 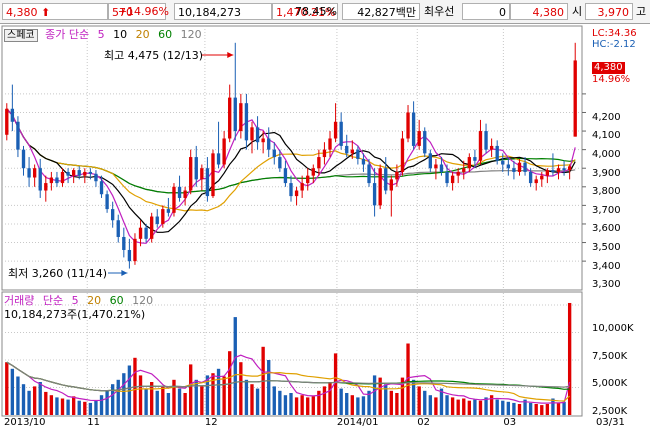 I want to click on stock-name-button: 스페코, so click(x=21, y=35).